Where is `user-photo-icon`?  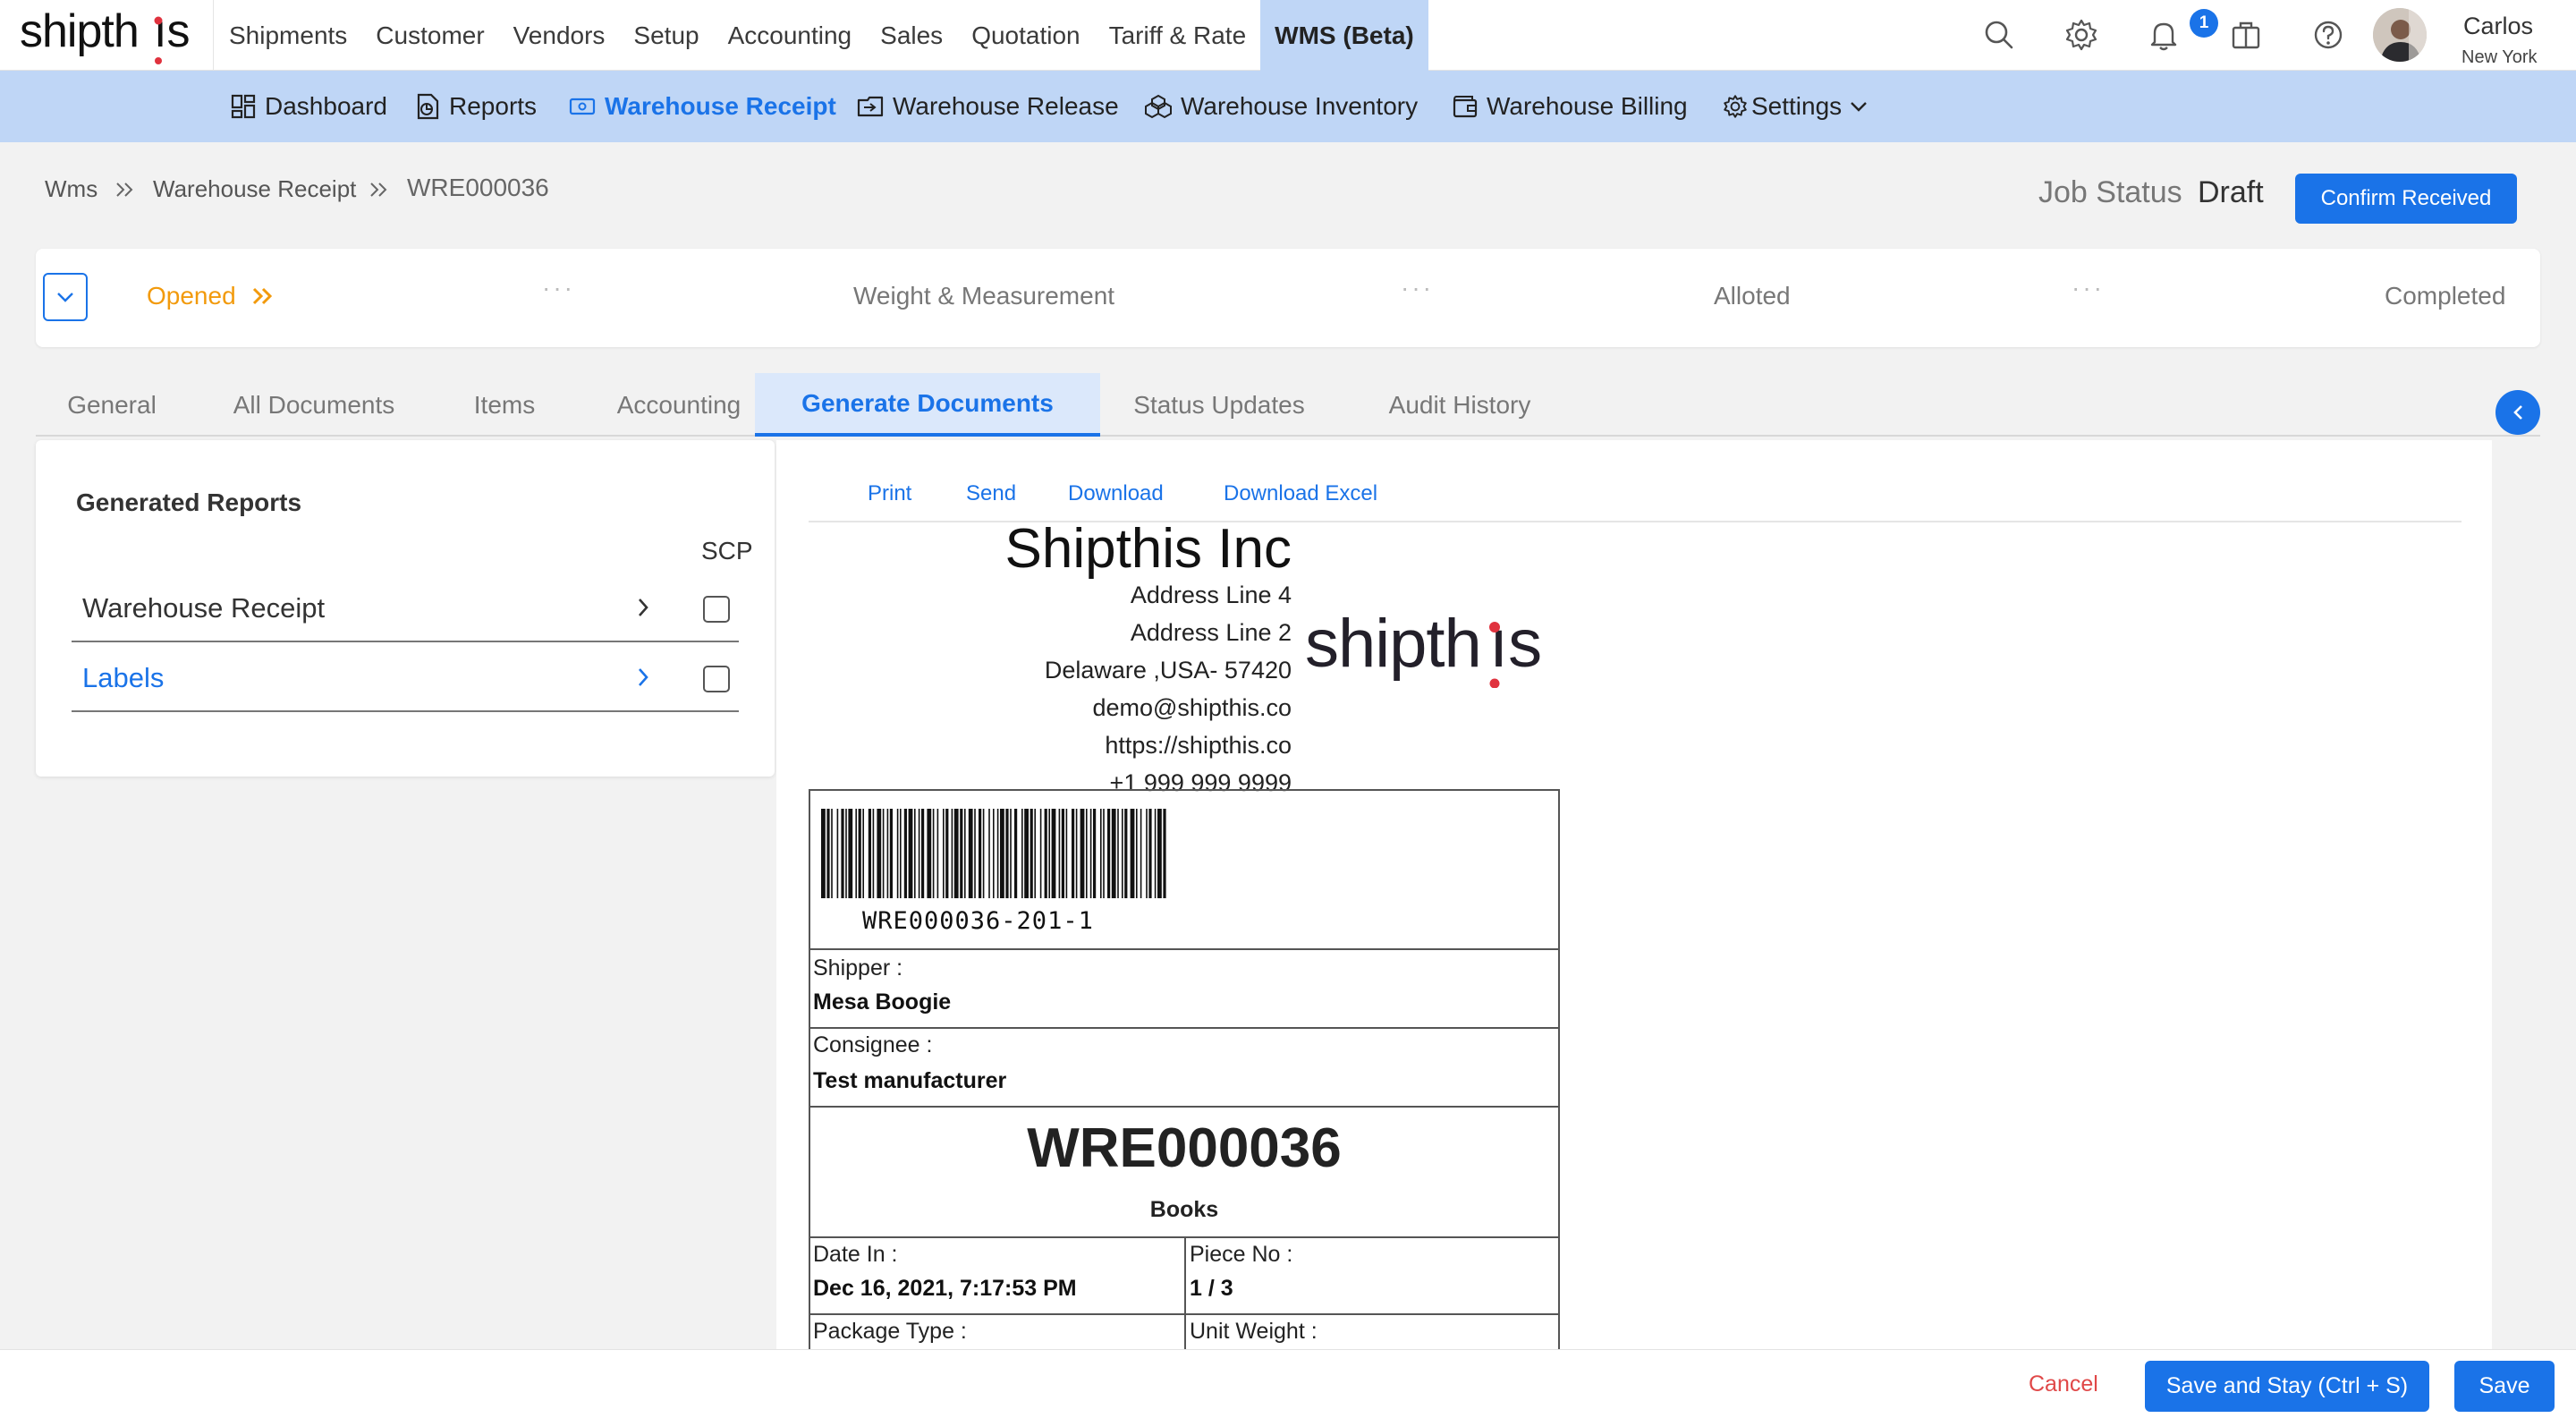
user-photo-icon is located at coordinates (2400, 35).